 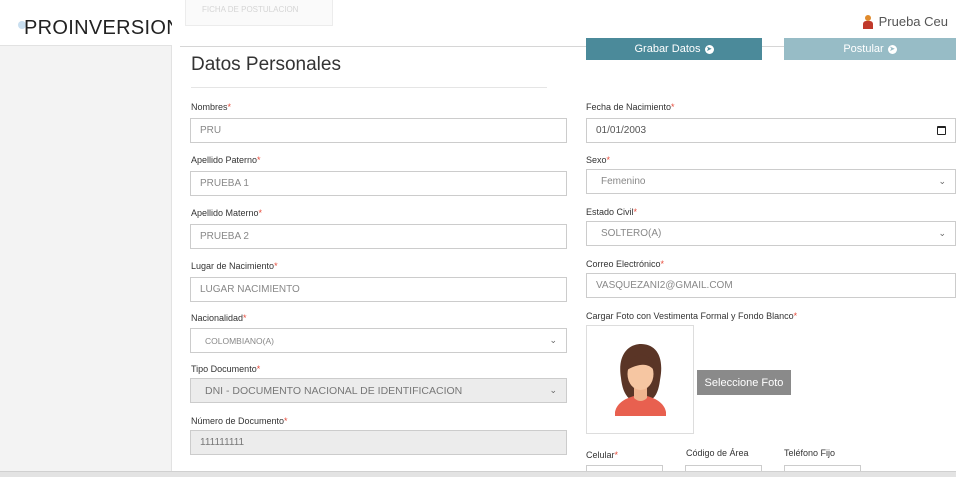 I want to click on celular-label: Celular*, so click(x=602, y=455).